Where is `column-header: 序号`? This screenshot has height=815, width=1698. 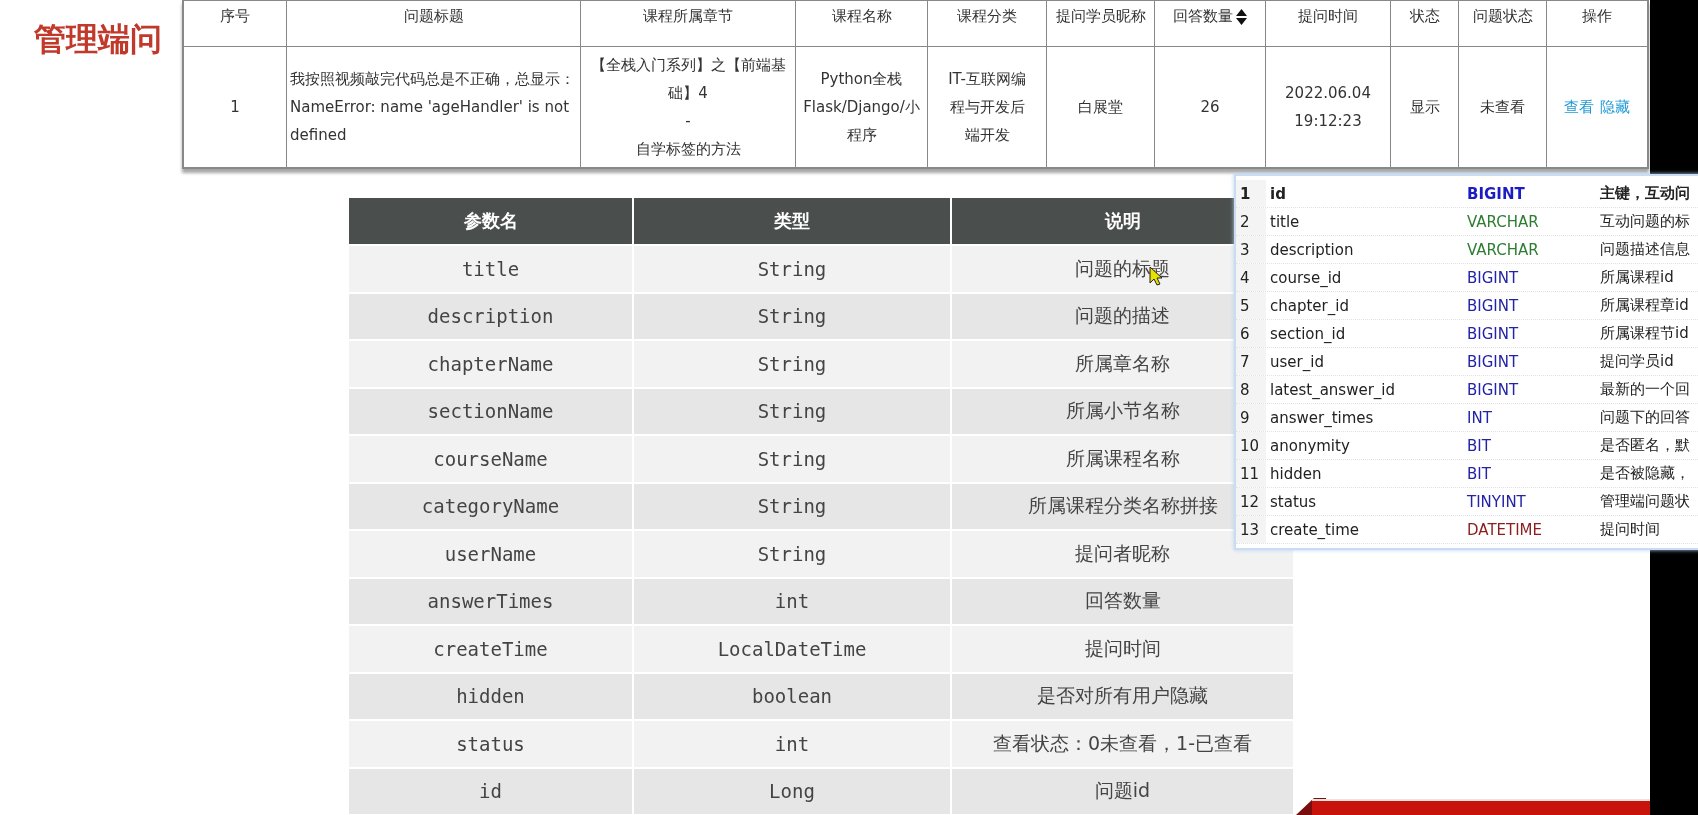 column-header: 序号 is located at coordinates (235, 16).